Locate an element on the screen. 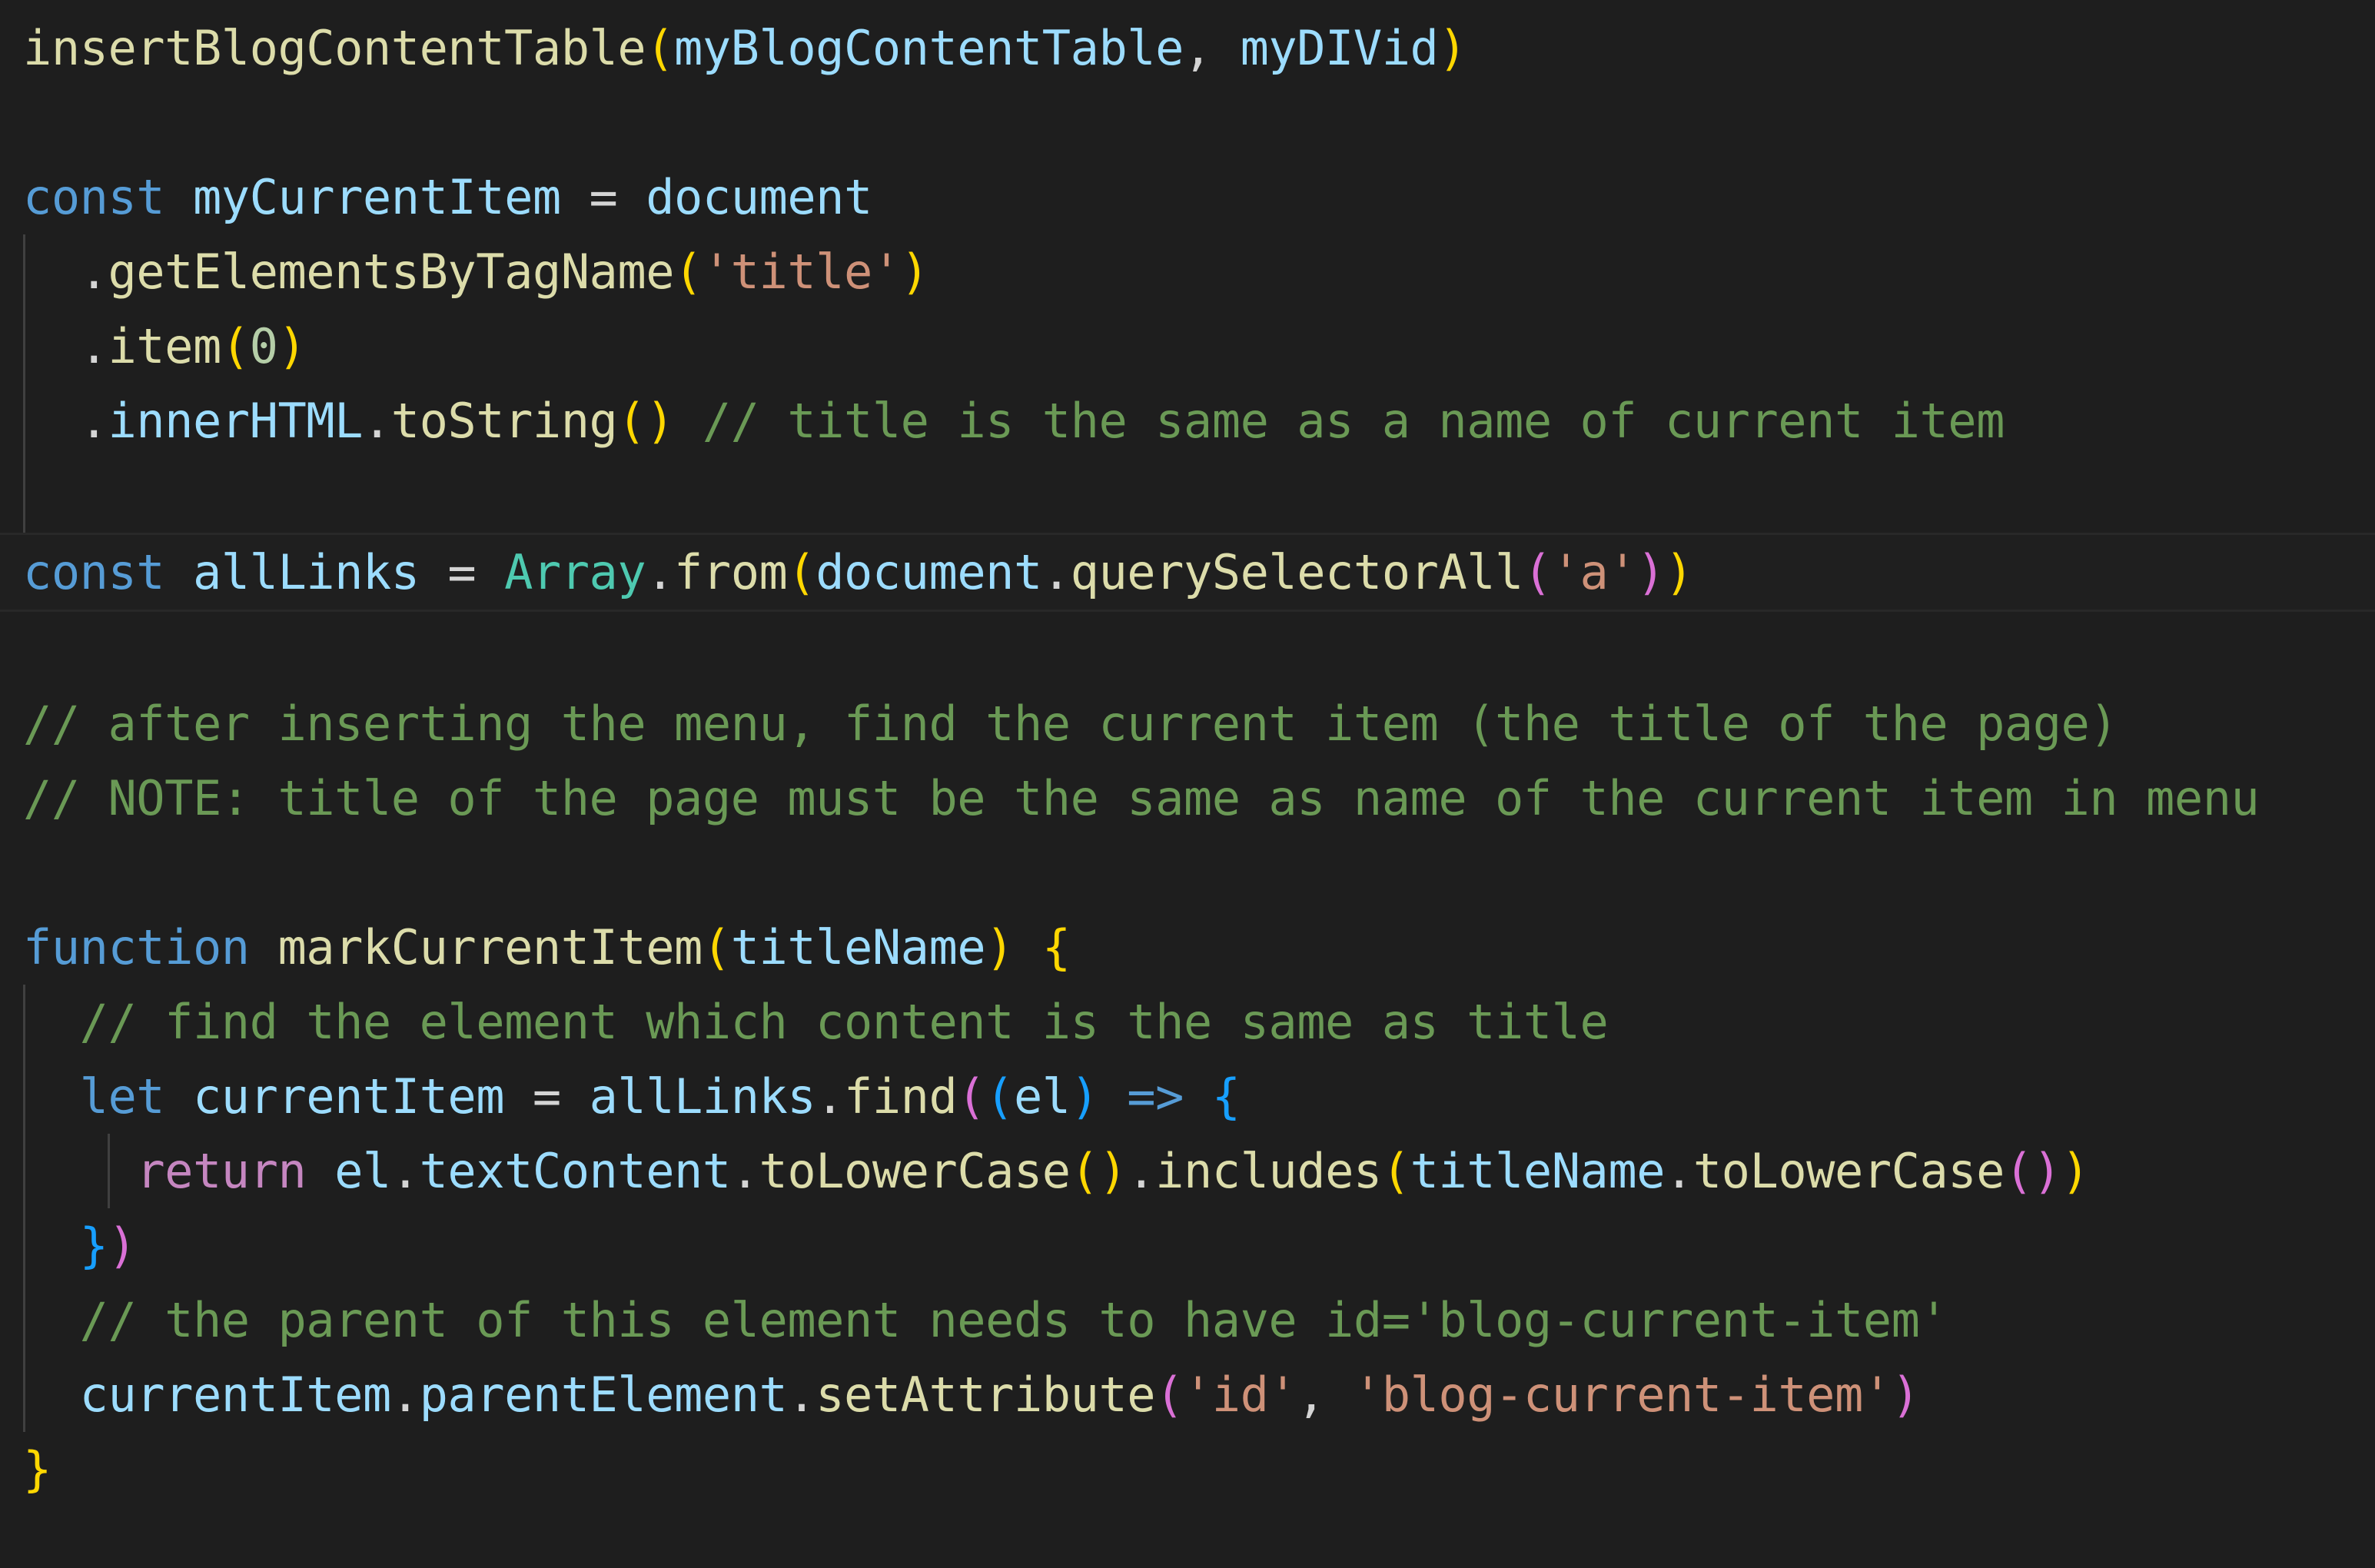 Image resolution: width=2375 pixels, height=1568 pixels. code-token: includes is located at coordinates (1268, 1171).